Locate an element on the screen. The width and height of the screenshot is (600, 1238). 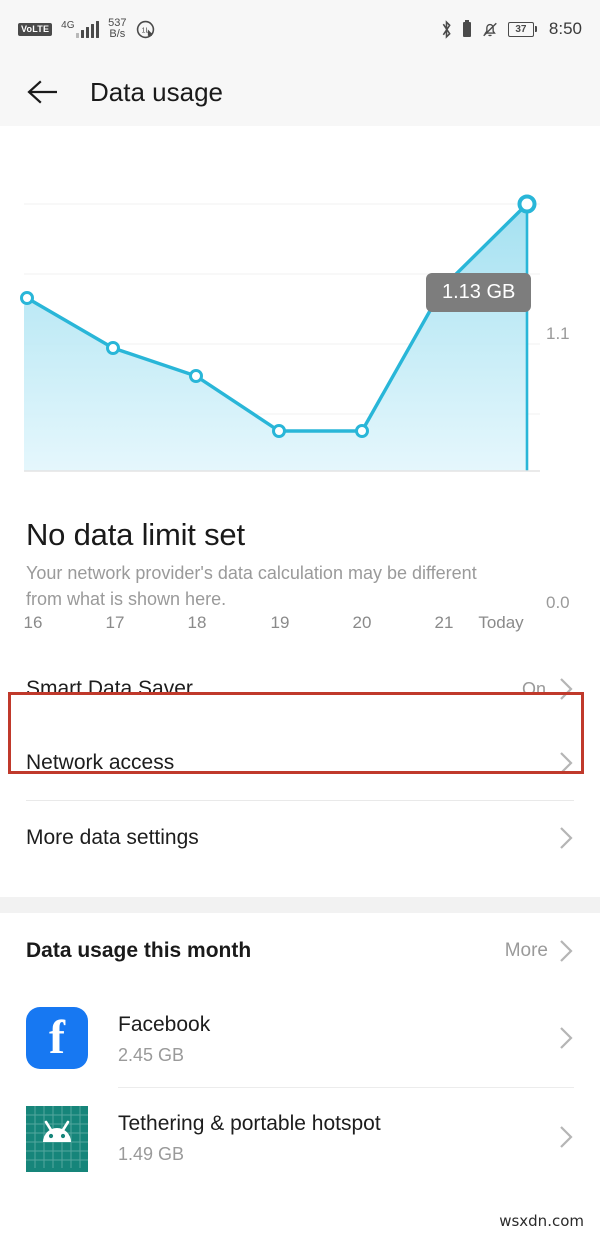
month-usage-title: Data usage this month is located at coordinates (139, 951).